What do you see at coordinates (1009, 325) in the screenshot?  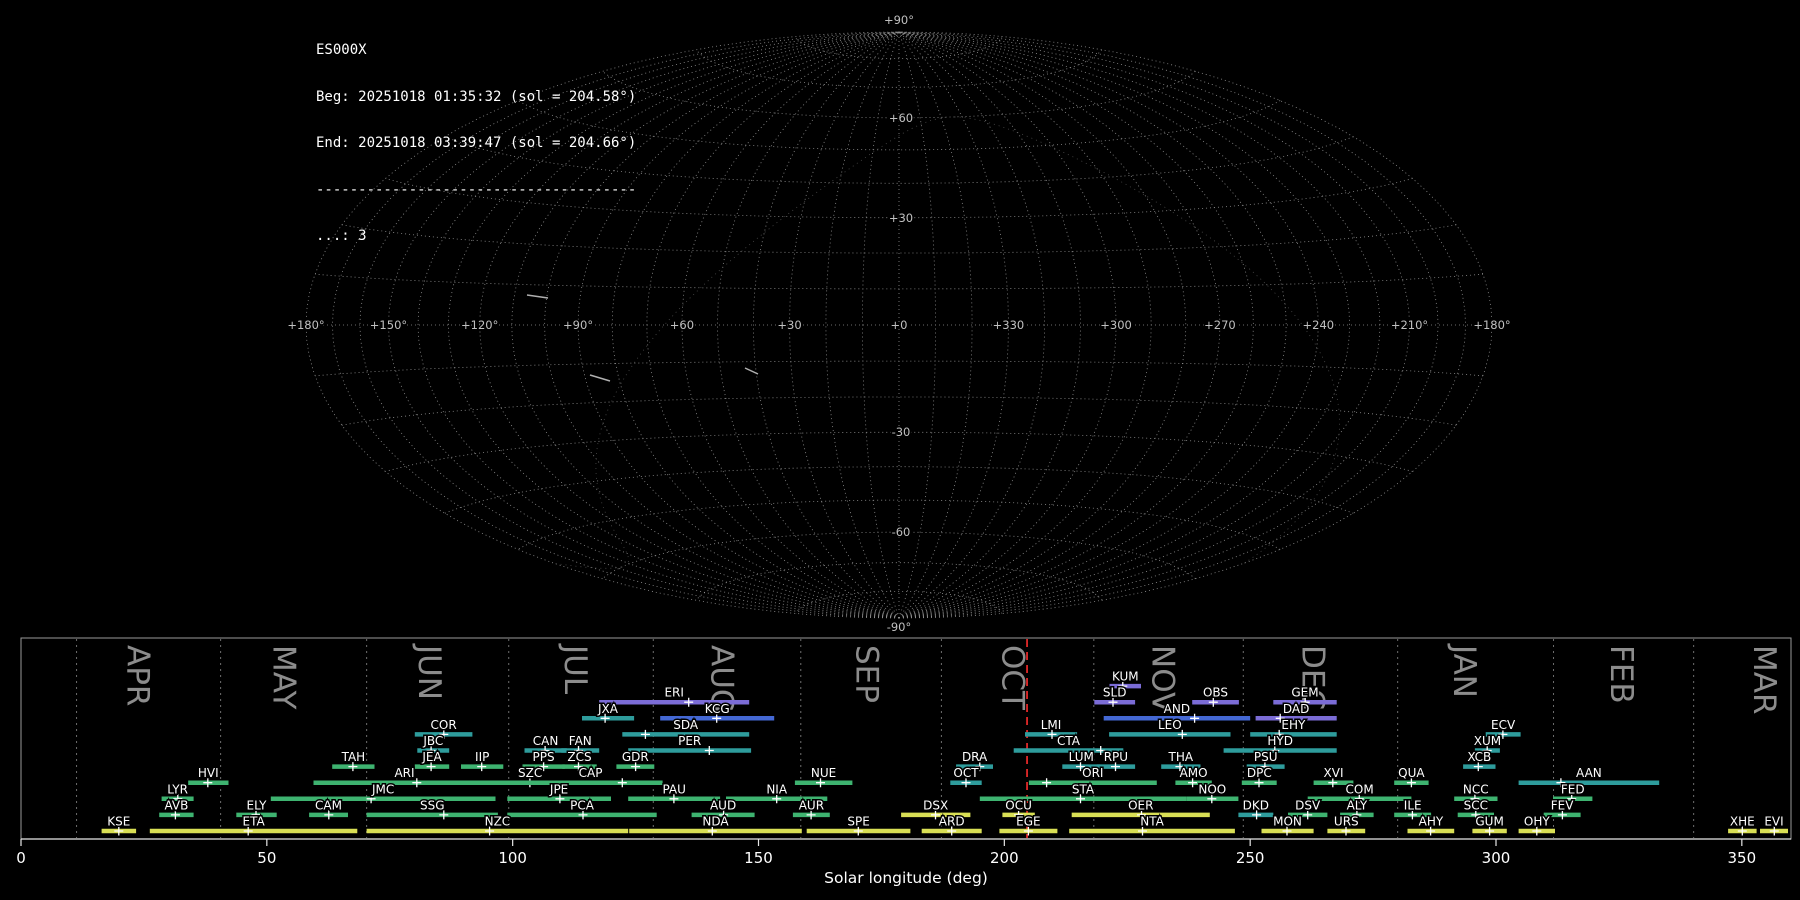 I see `lon-label: +330` at bounding box center [1009, 325].